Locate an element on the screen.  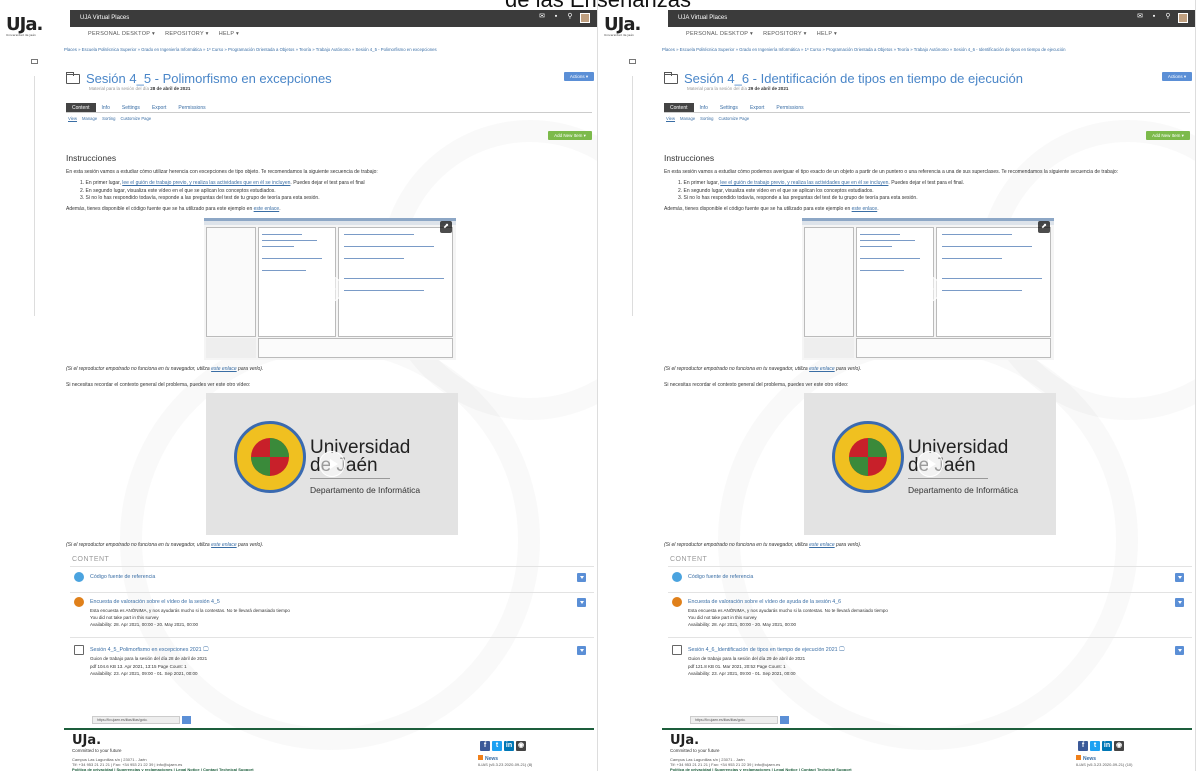
survey-icon is located at coordinates (79, 602).